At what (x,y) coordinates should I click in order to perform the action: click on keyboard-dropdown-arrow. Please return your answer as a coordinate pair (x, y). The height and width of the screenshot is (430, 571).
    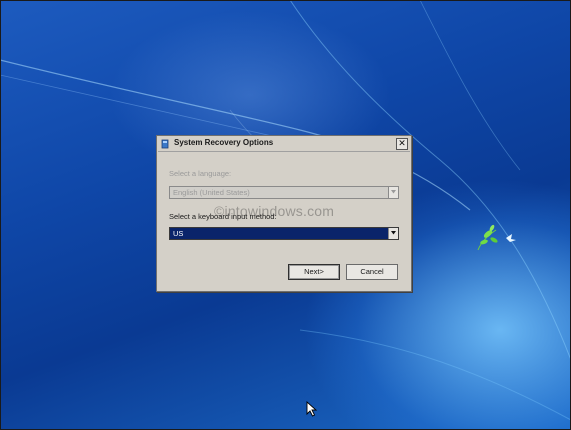
    Looking at the image, I should click on (393, 233).